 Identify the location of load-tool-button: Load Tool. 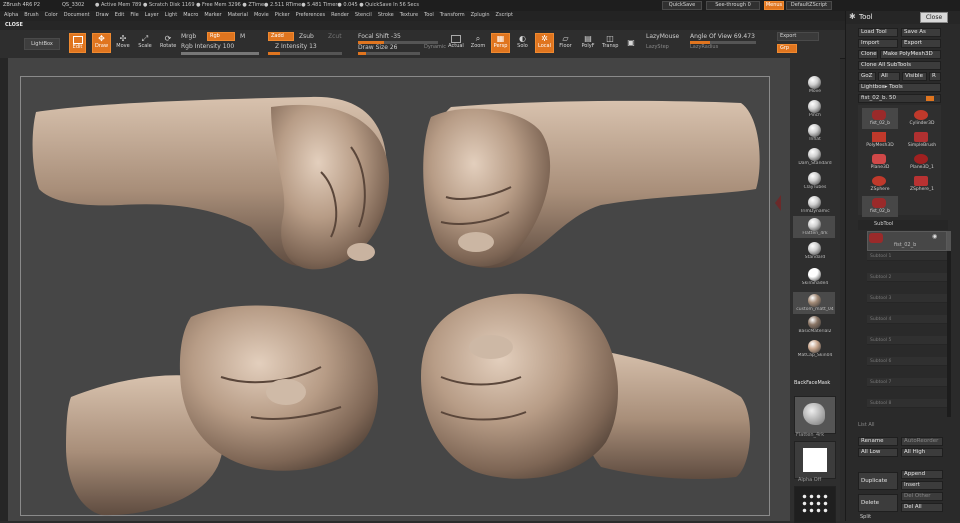
(878, 32).